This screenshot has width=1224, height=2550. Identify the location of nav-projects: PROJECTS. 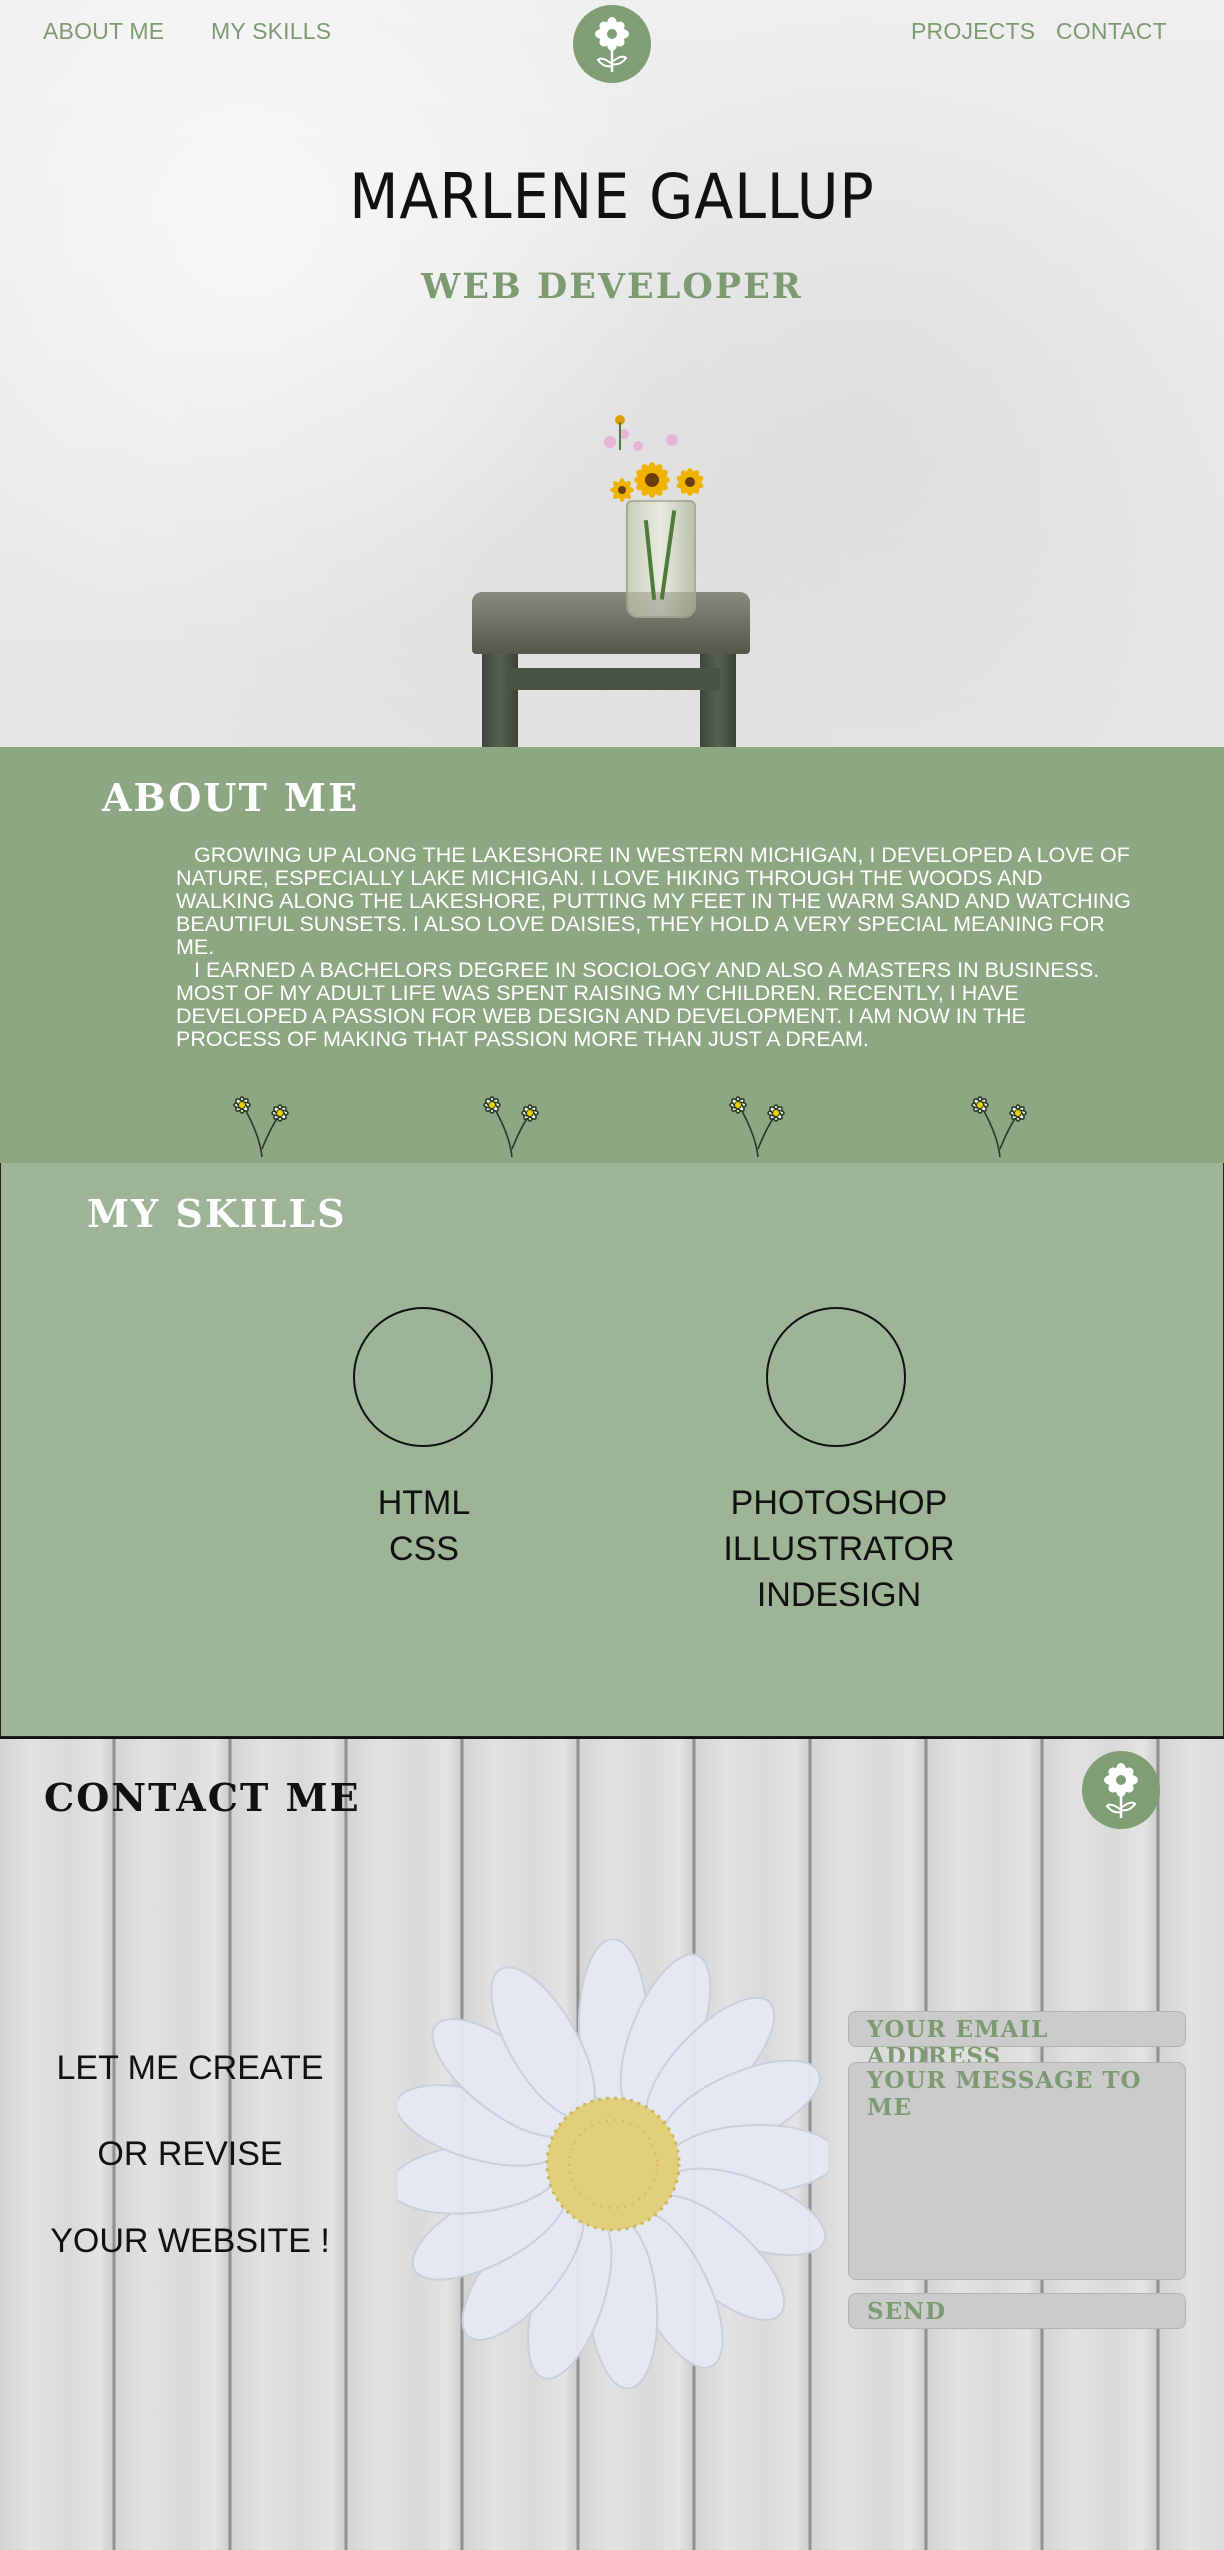
(973, 31).